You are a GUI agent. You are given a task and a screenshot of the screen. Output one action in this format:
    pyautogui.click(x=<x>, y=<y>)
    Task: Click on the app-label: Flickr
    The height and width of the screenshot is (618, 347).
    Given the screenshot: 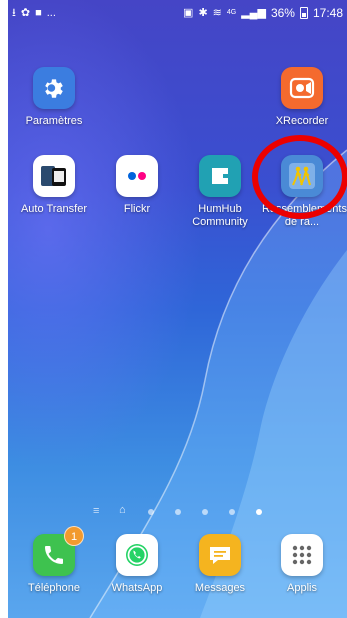 What is the action you would take?
    pyautogui.click(x=137, y=209)
    